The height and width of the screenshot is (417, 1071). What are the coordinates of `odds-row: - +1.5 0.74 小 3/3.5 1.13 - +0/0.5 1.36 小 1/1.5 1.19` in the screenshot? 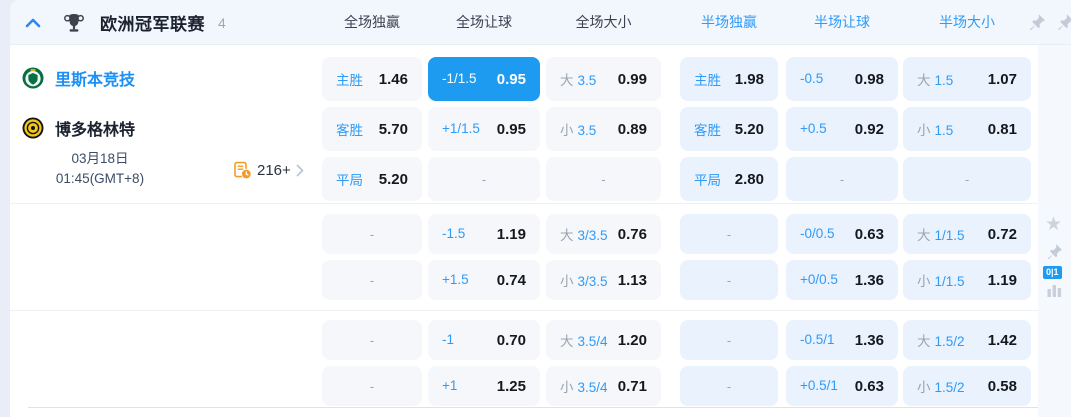 It's located at (676, 280).